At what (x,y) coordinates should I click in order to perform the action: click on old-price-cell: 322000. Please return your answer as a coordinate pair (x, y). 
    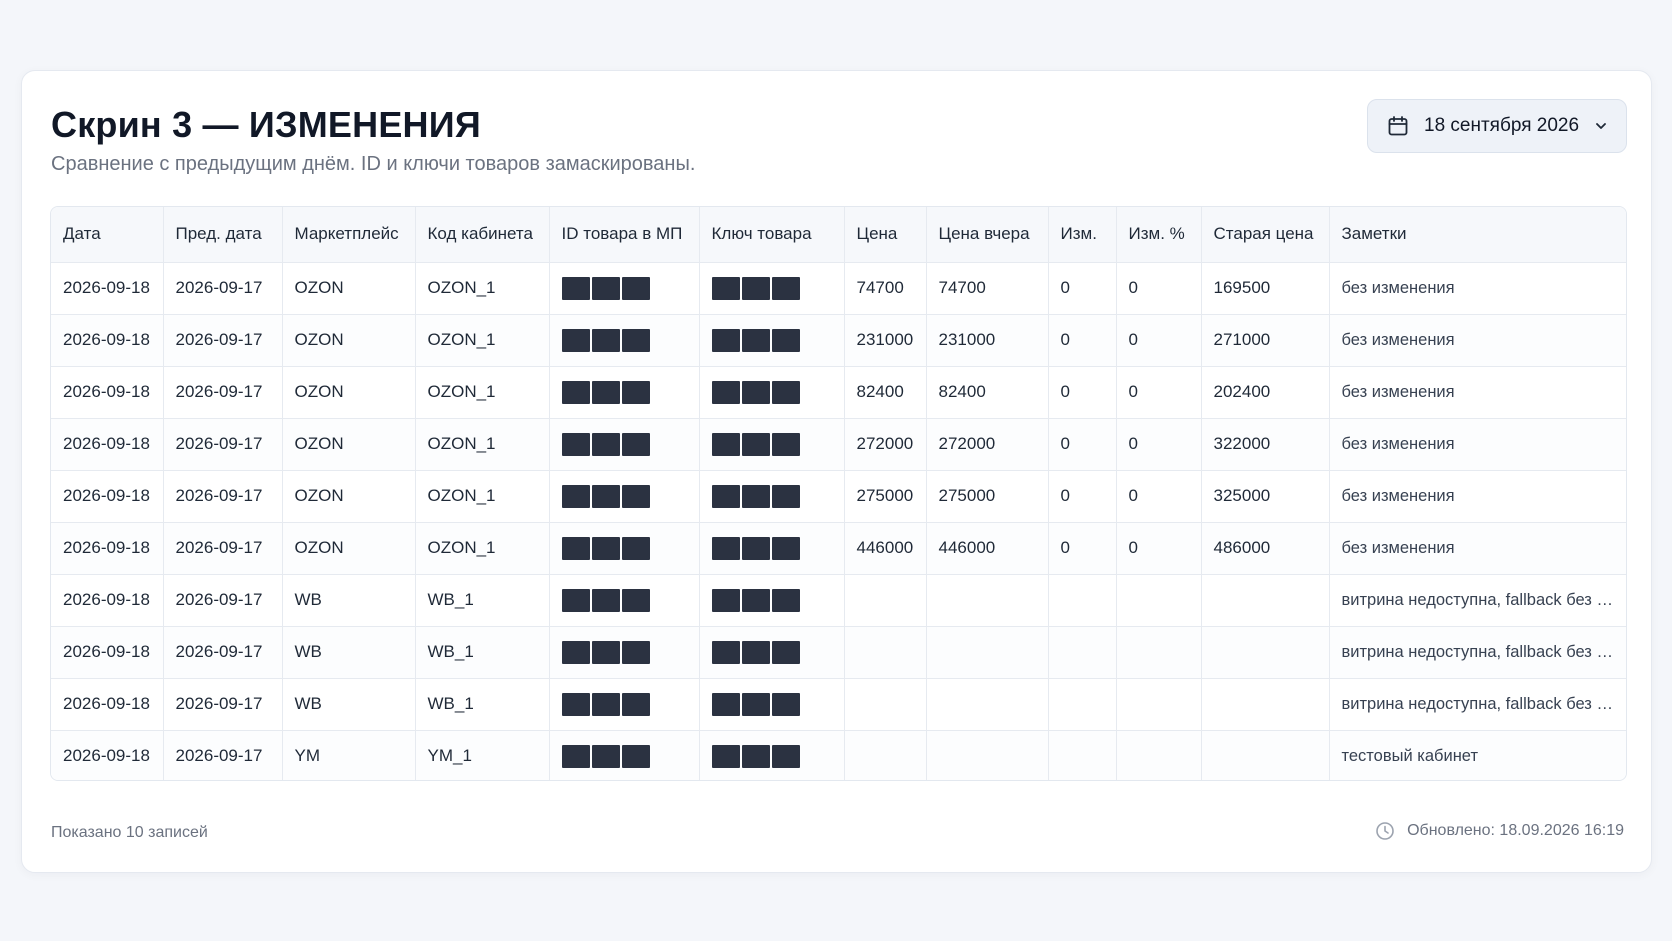
    Looking at the image, I should click on (1265, 444).